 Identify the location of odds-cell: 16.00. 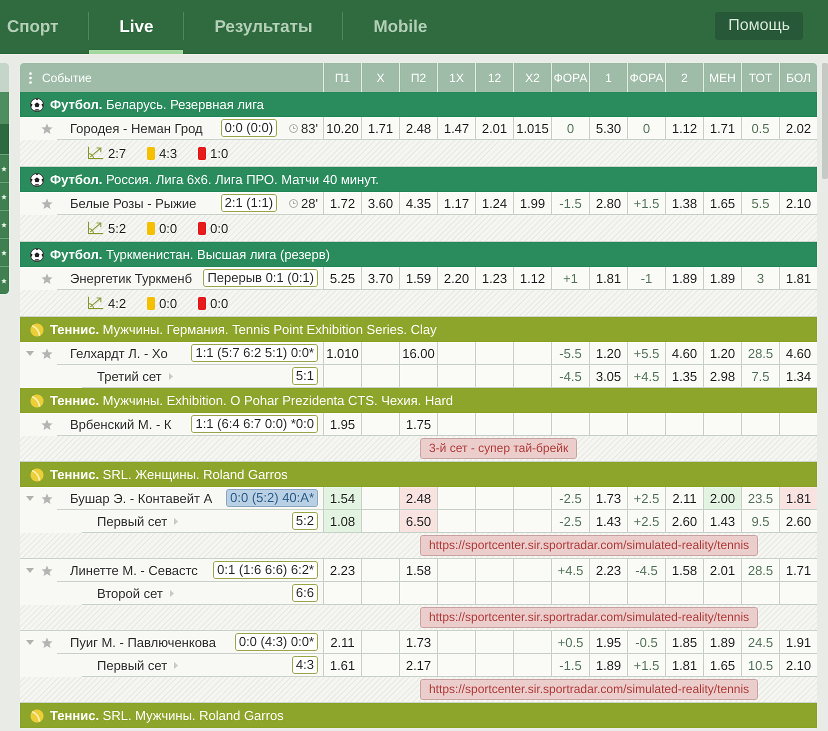
(418, 353).